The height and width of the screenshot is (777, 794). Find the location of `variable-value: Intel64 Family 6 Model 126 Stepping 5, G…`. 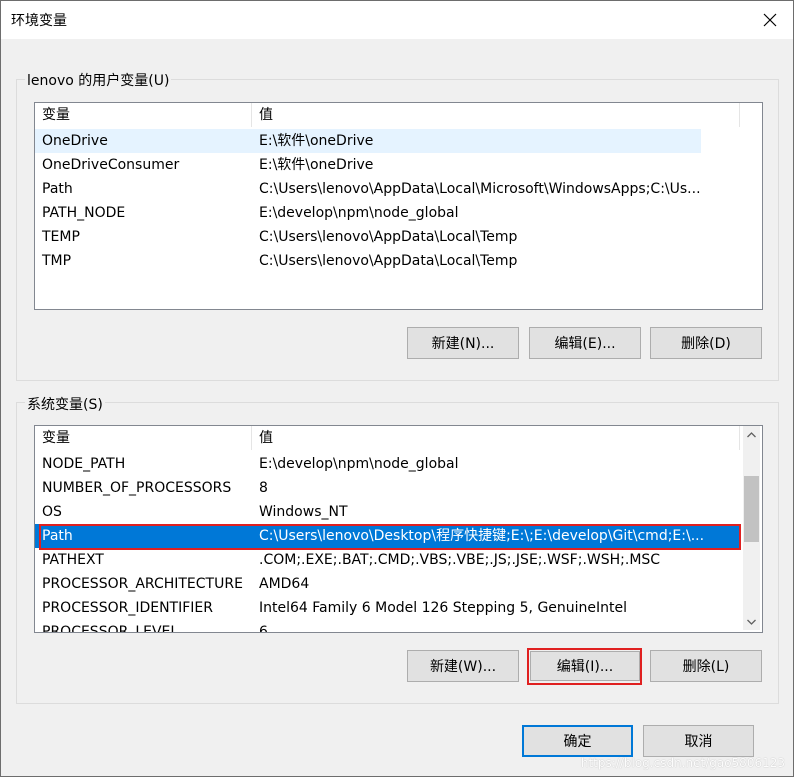

variable-value: Intel64 Family 6 Model 126 Stepping 5, G… is located at coordinates (443, 608).